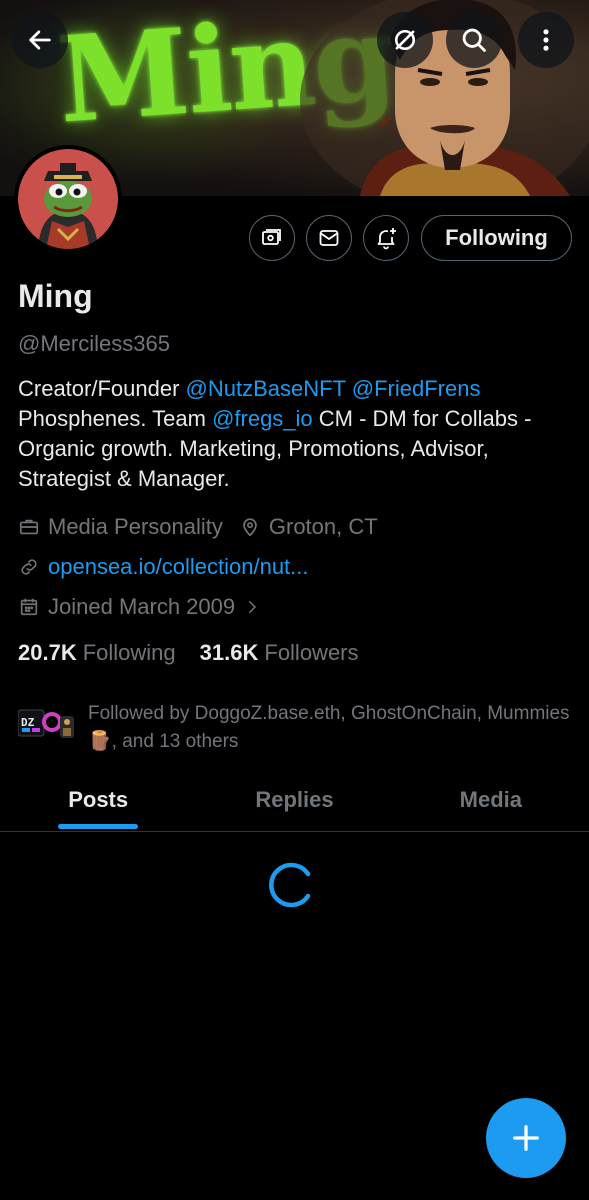  Describe the element at coordinates (416, 388) in the screenshot. I see `bio-mention-friedfrens: @FriedFrens` at that location.